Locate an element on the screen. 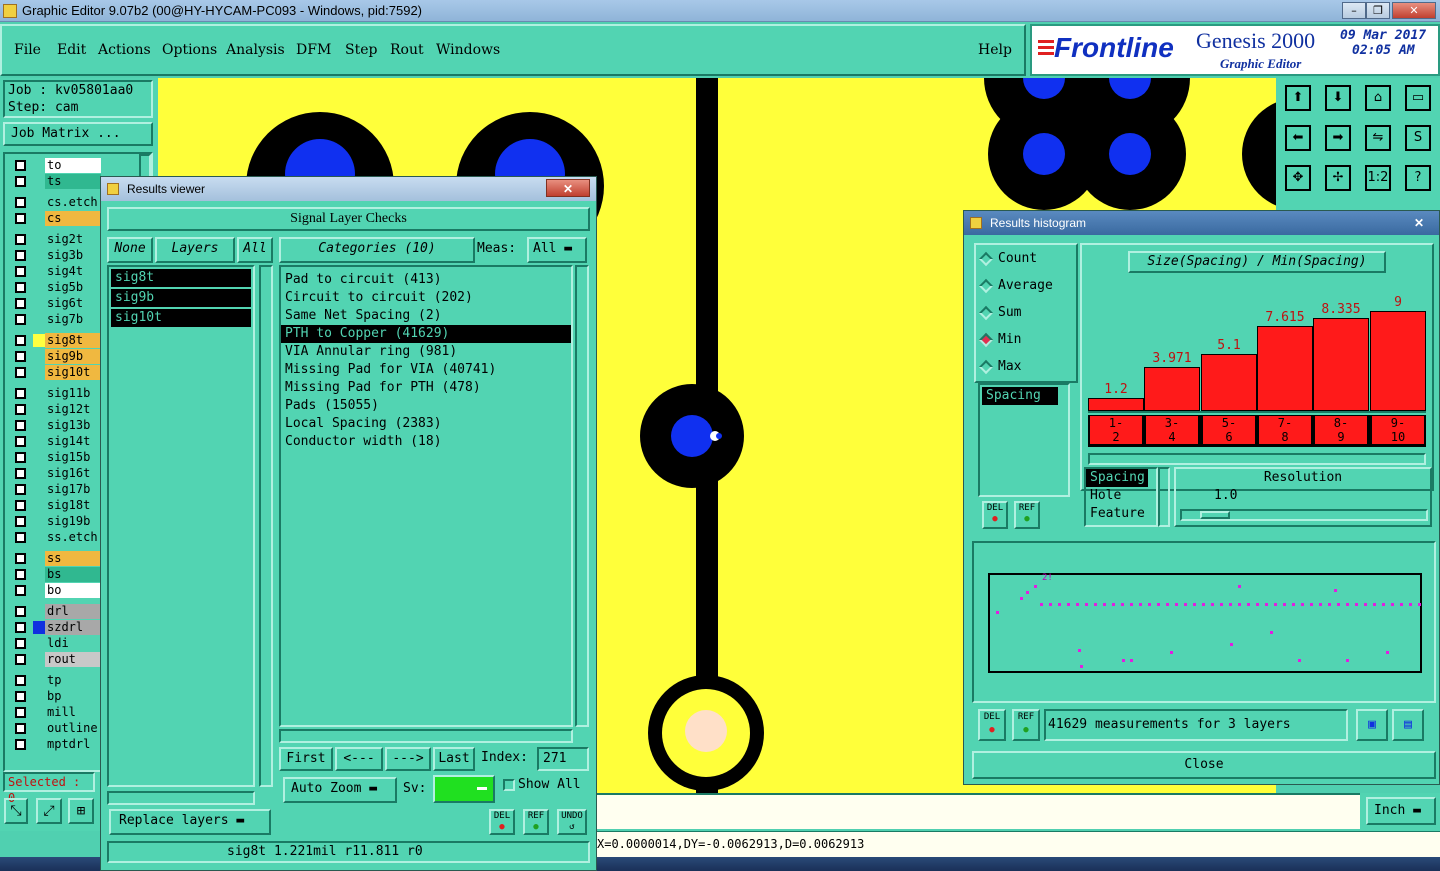 This screenshot has height=871, width=1440. type-item: Hole is located at coordinates (1121, 496).